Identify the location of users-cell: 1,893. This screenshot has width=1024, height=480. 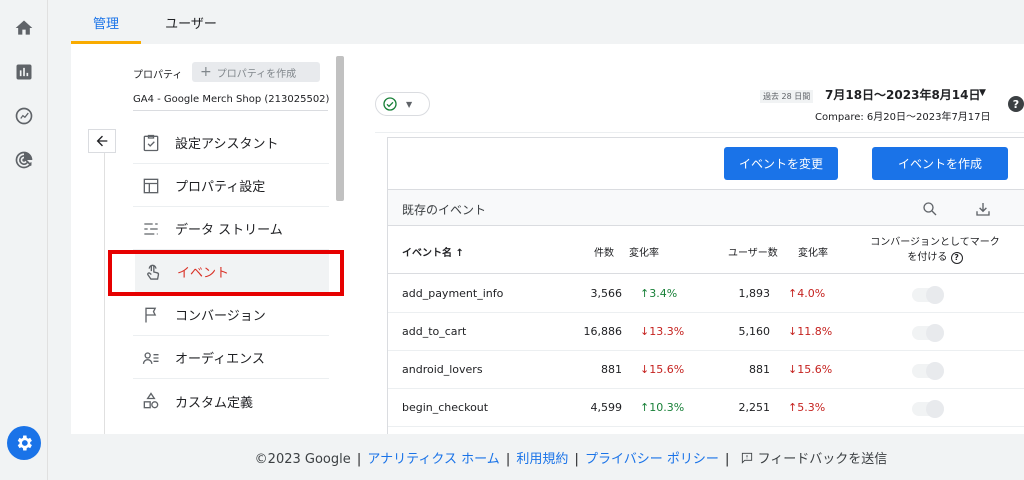
(754, 293).